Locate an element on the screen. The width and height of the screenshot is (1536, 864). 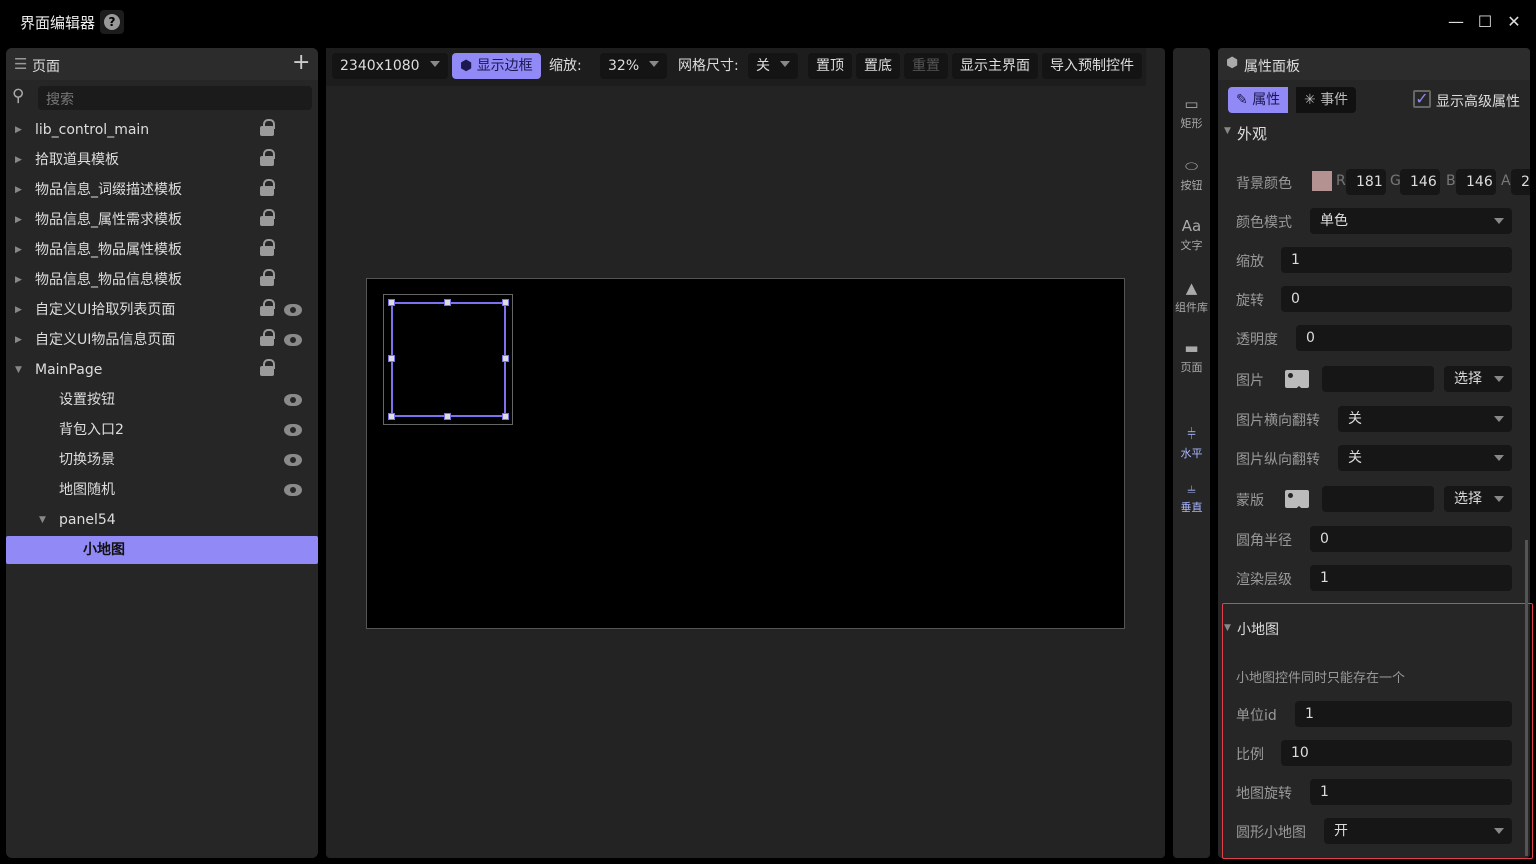
r-input: 181 is located at coordinates (1366, 182).